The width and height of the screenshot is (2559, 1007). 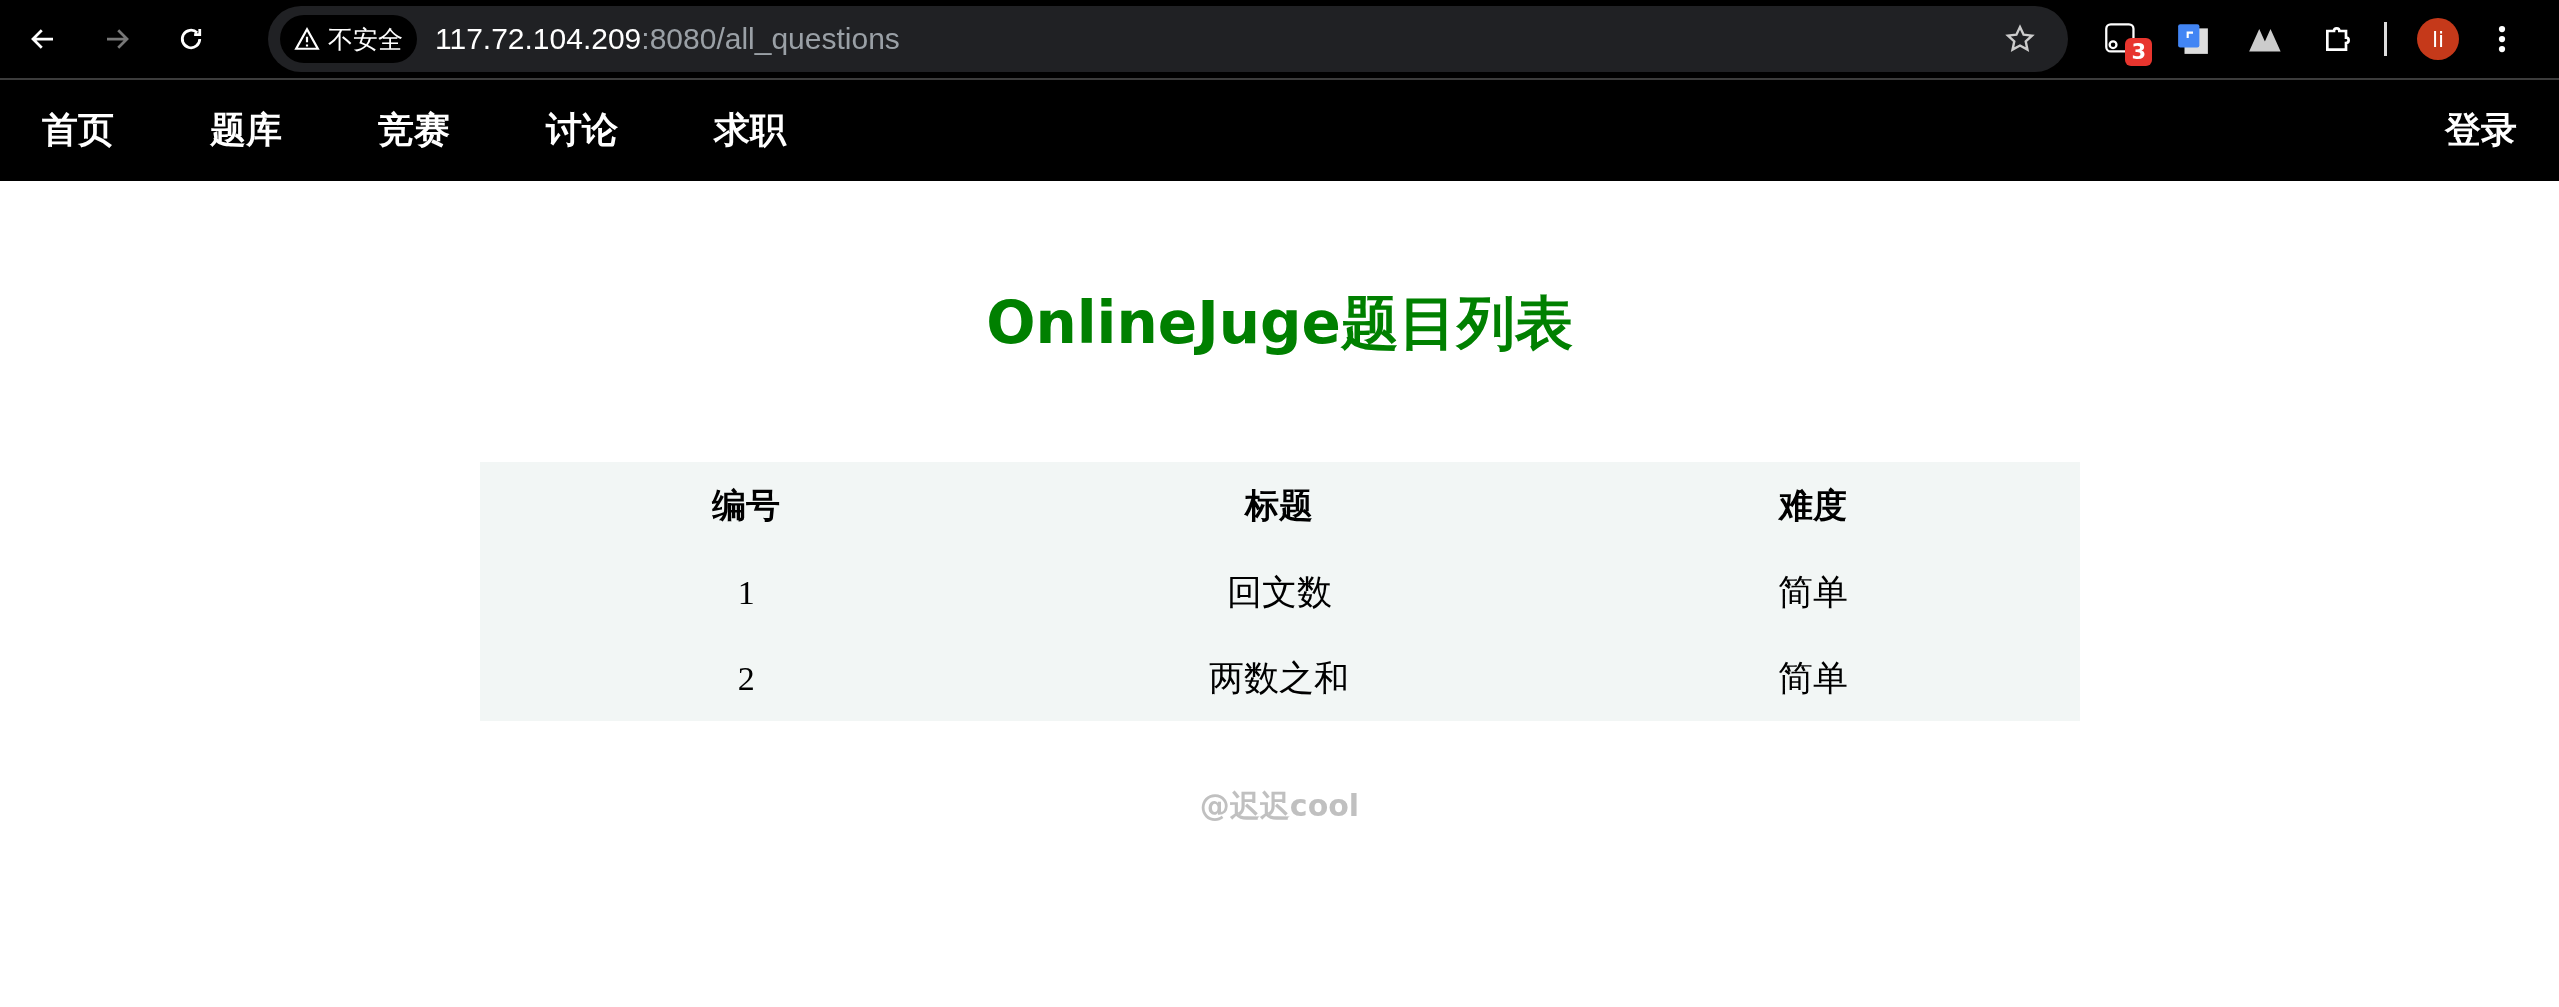 I want to click on question-number: 2, so click(x=746, y=678).